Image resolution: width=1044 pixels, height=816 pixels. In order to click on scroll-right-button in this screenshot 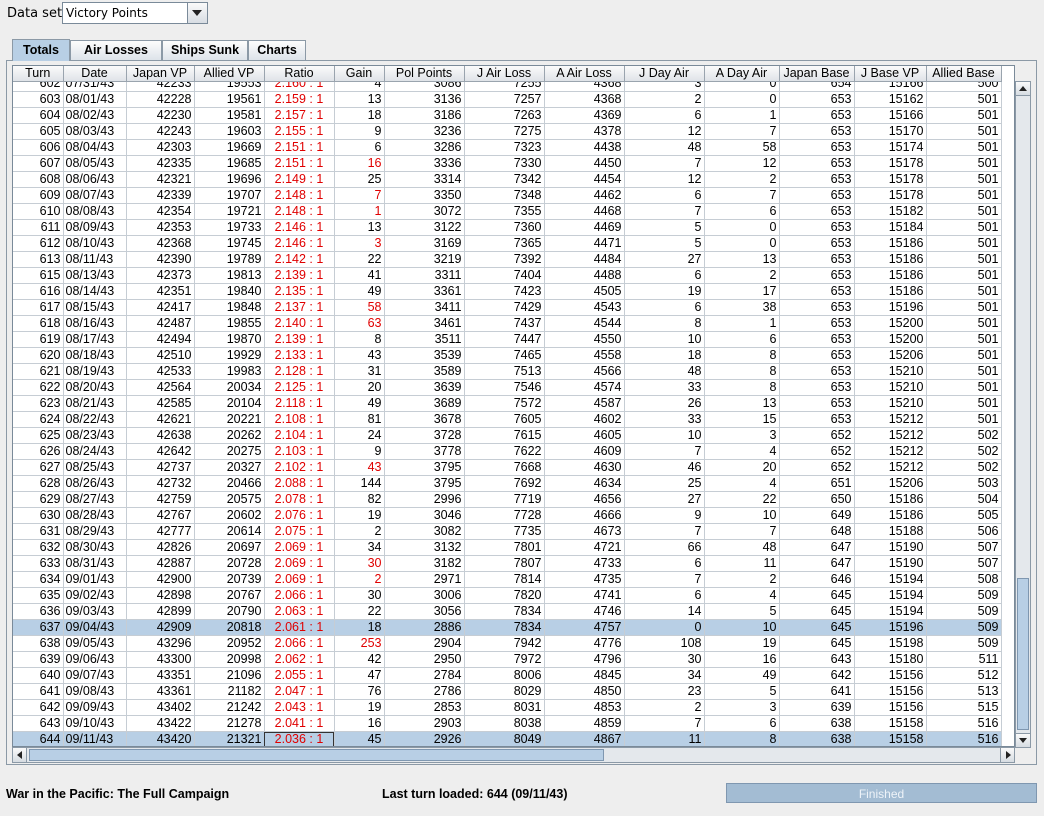, I will do `click(1007, 755)`.